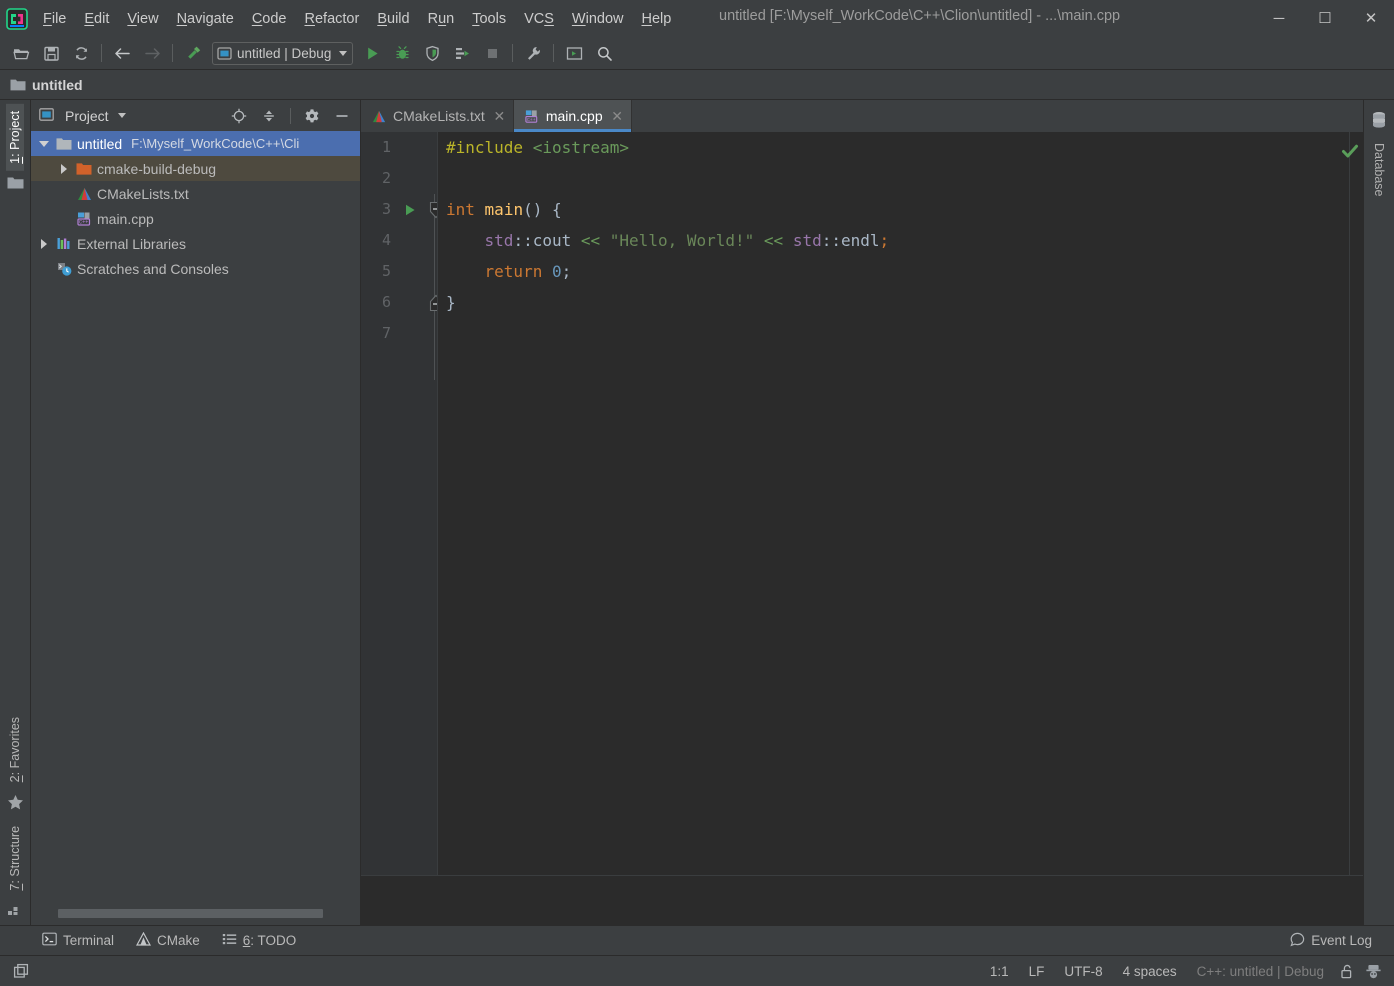  I want to click on breadcrumb-untitled: untitled, so click(57, 85).